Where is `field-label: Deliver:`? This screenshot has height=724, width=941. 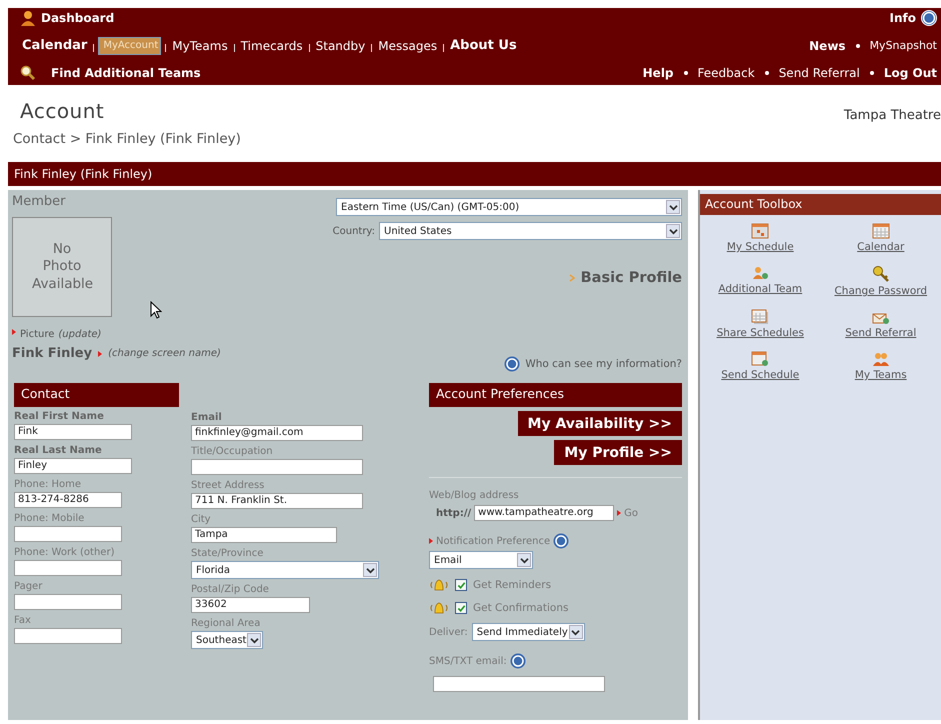
field-label: Deliver: is located at coordinates (448, 632).